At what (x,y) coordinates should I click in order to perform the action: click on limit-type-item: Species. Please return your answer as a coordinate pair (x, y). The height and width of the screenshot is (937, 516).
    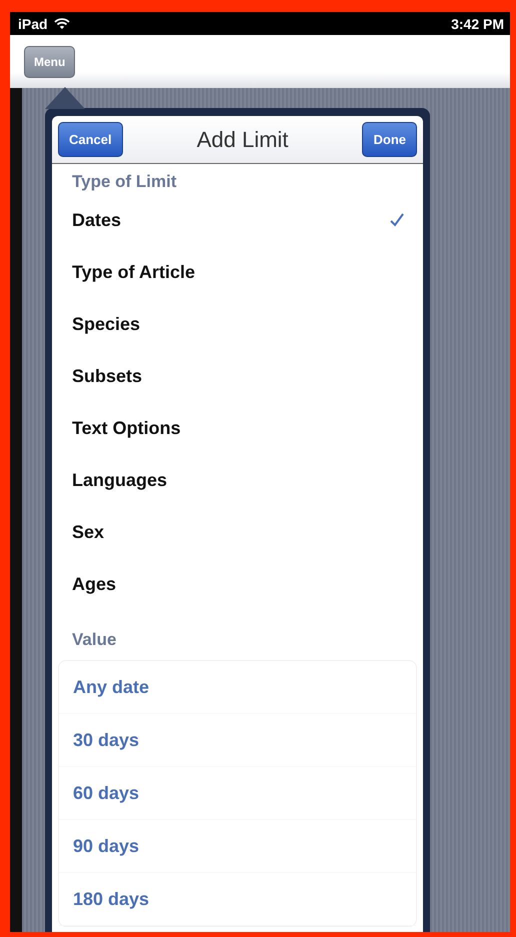
    Looking at the image, I should click on (237, 324).